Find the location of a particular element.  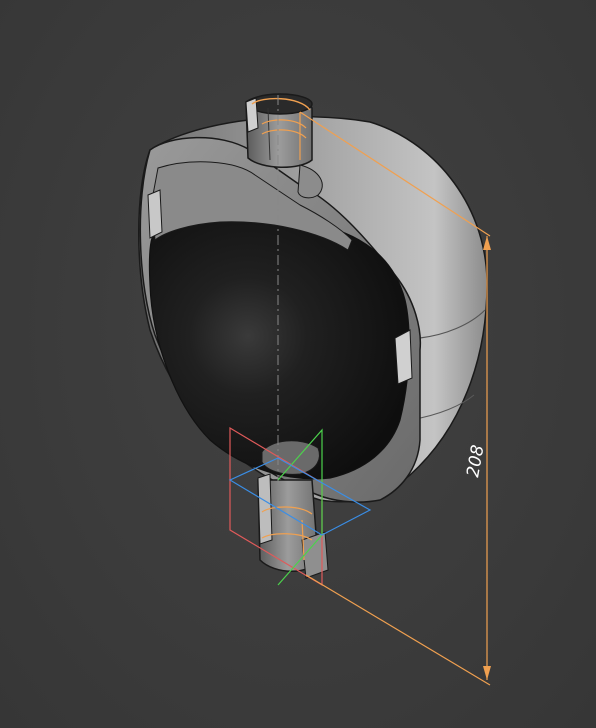

bottom-inner-boss is located at coordinates (290, 457).